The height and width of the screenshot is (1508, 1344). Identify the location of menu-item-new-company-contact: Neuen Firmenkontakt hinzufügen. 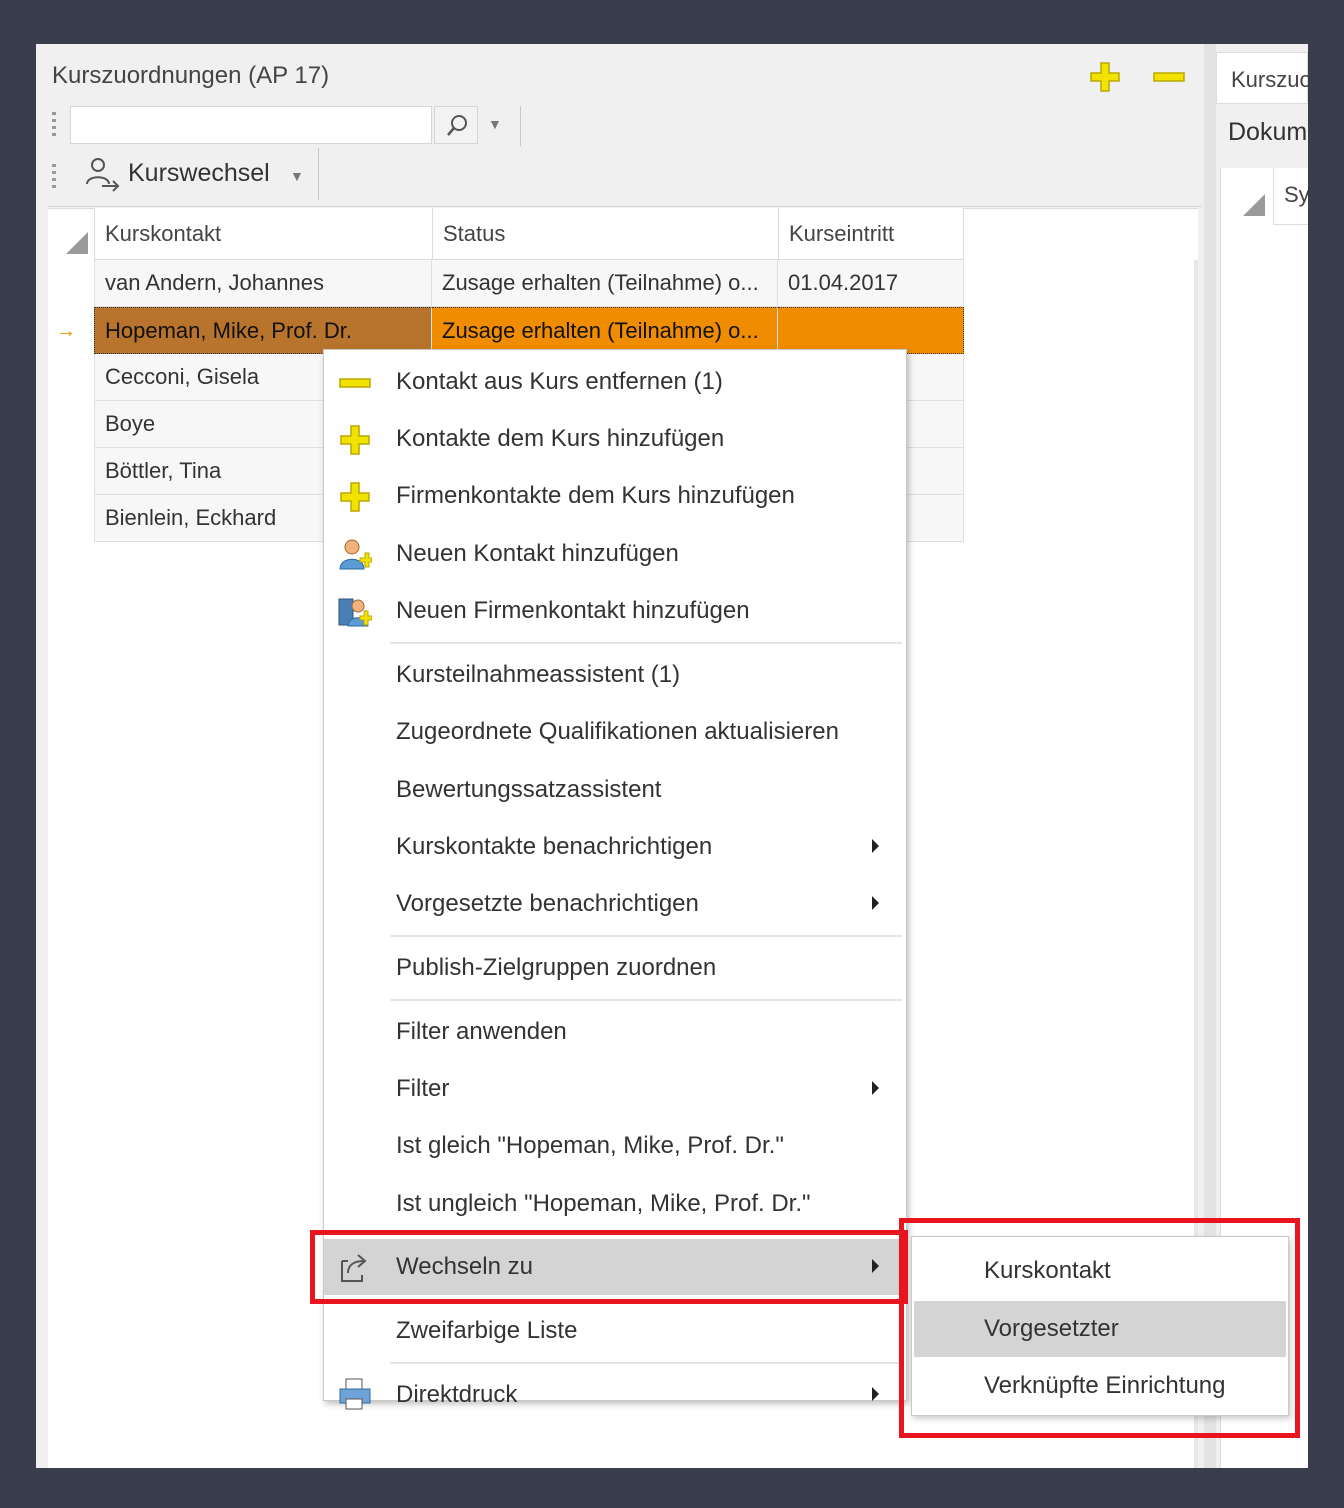
(615, 611).